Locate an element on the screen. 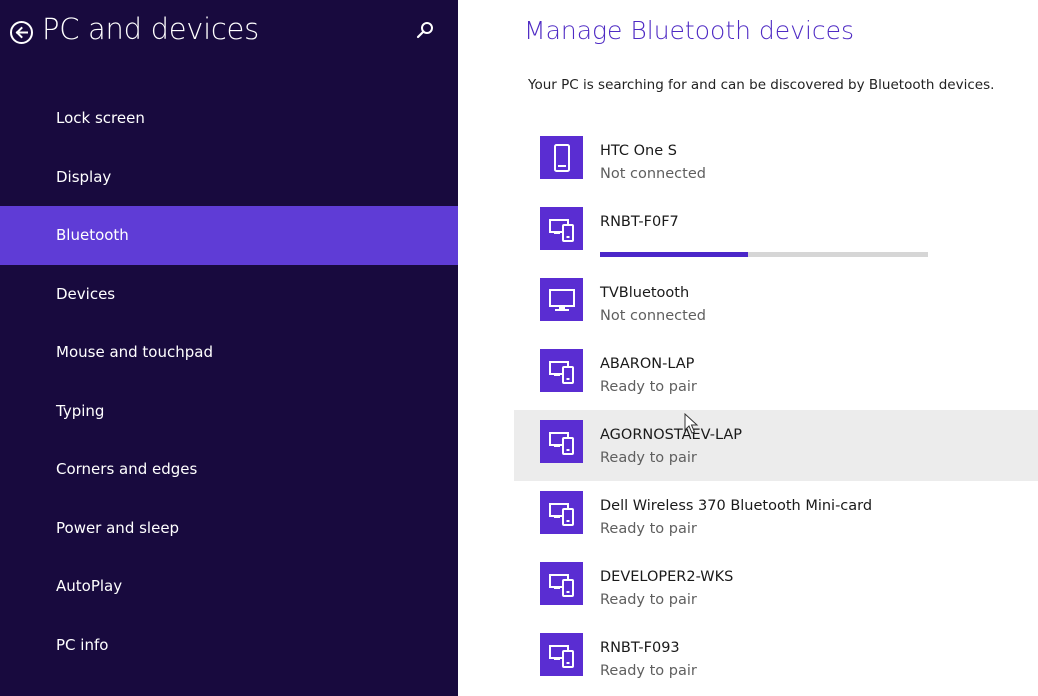  device-item: RNBT-F0F7 is located at coordinates (776, 232).